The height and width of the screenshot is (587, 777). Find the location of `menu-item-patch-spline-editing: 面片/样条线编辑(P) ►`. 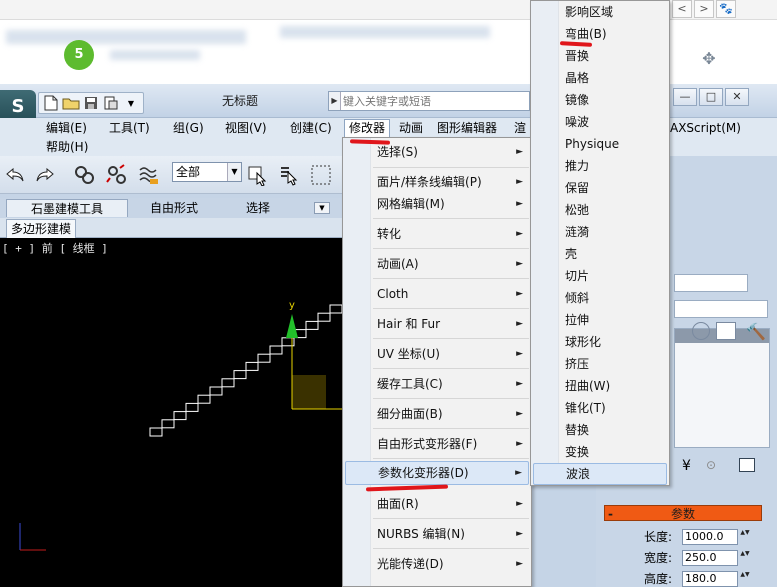

menu-item-patch-spline-editing: 面片/样条线编辑(P) ► is located at coordinates (437, 182).